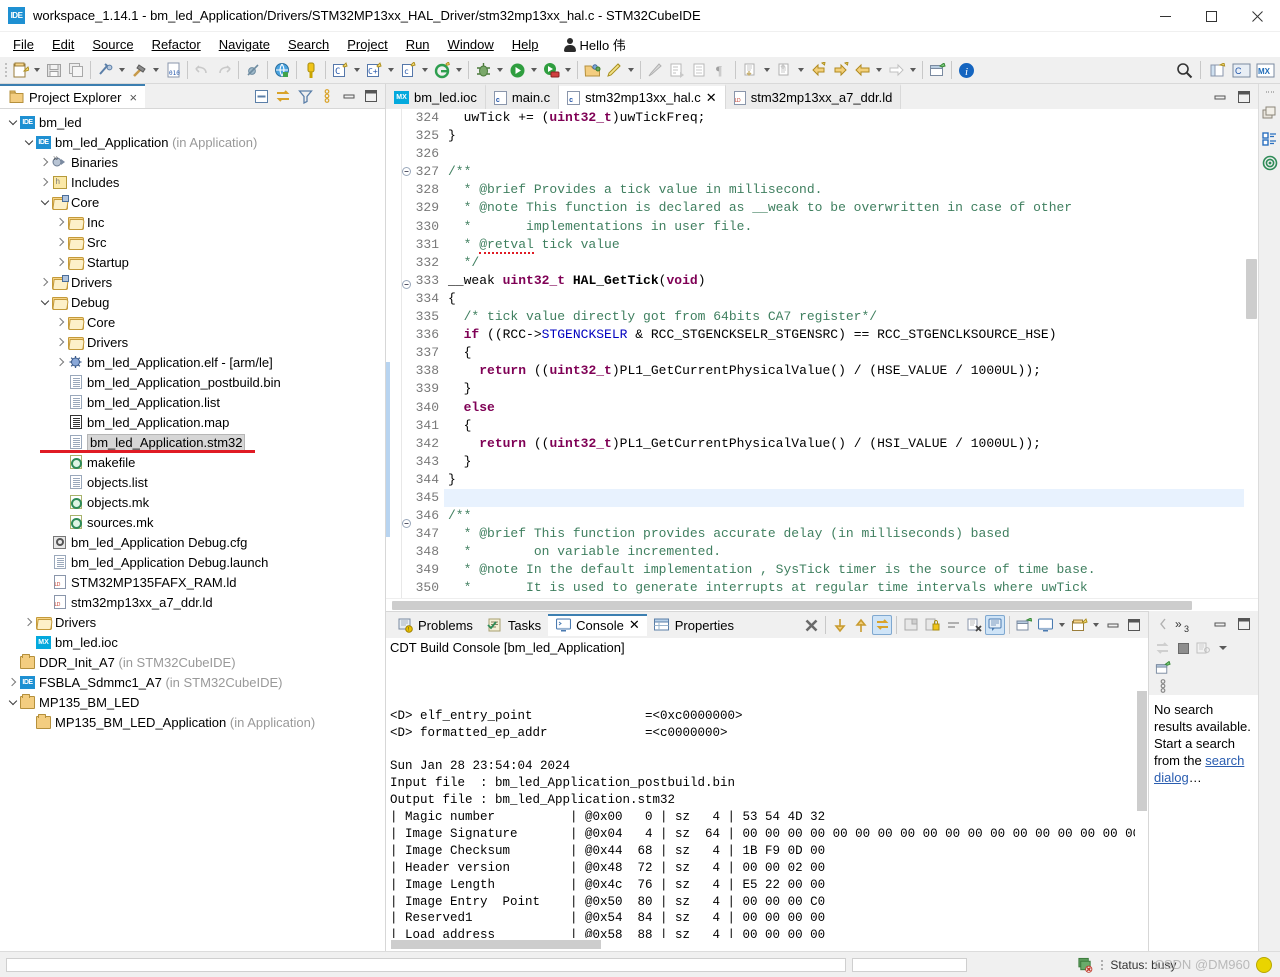  Describe the element at coordinates (844, 552) in the screenshot. I see `code-line: * on variable incremented.` at that location.